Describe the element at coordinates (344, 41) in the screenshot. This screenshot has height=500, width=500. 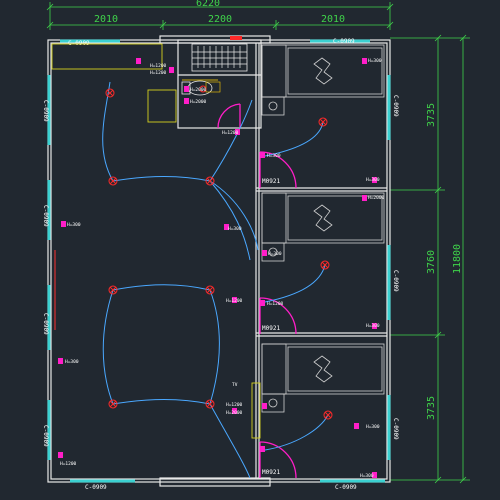
I see `window-label-top-right: C-0909` at that location.